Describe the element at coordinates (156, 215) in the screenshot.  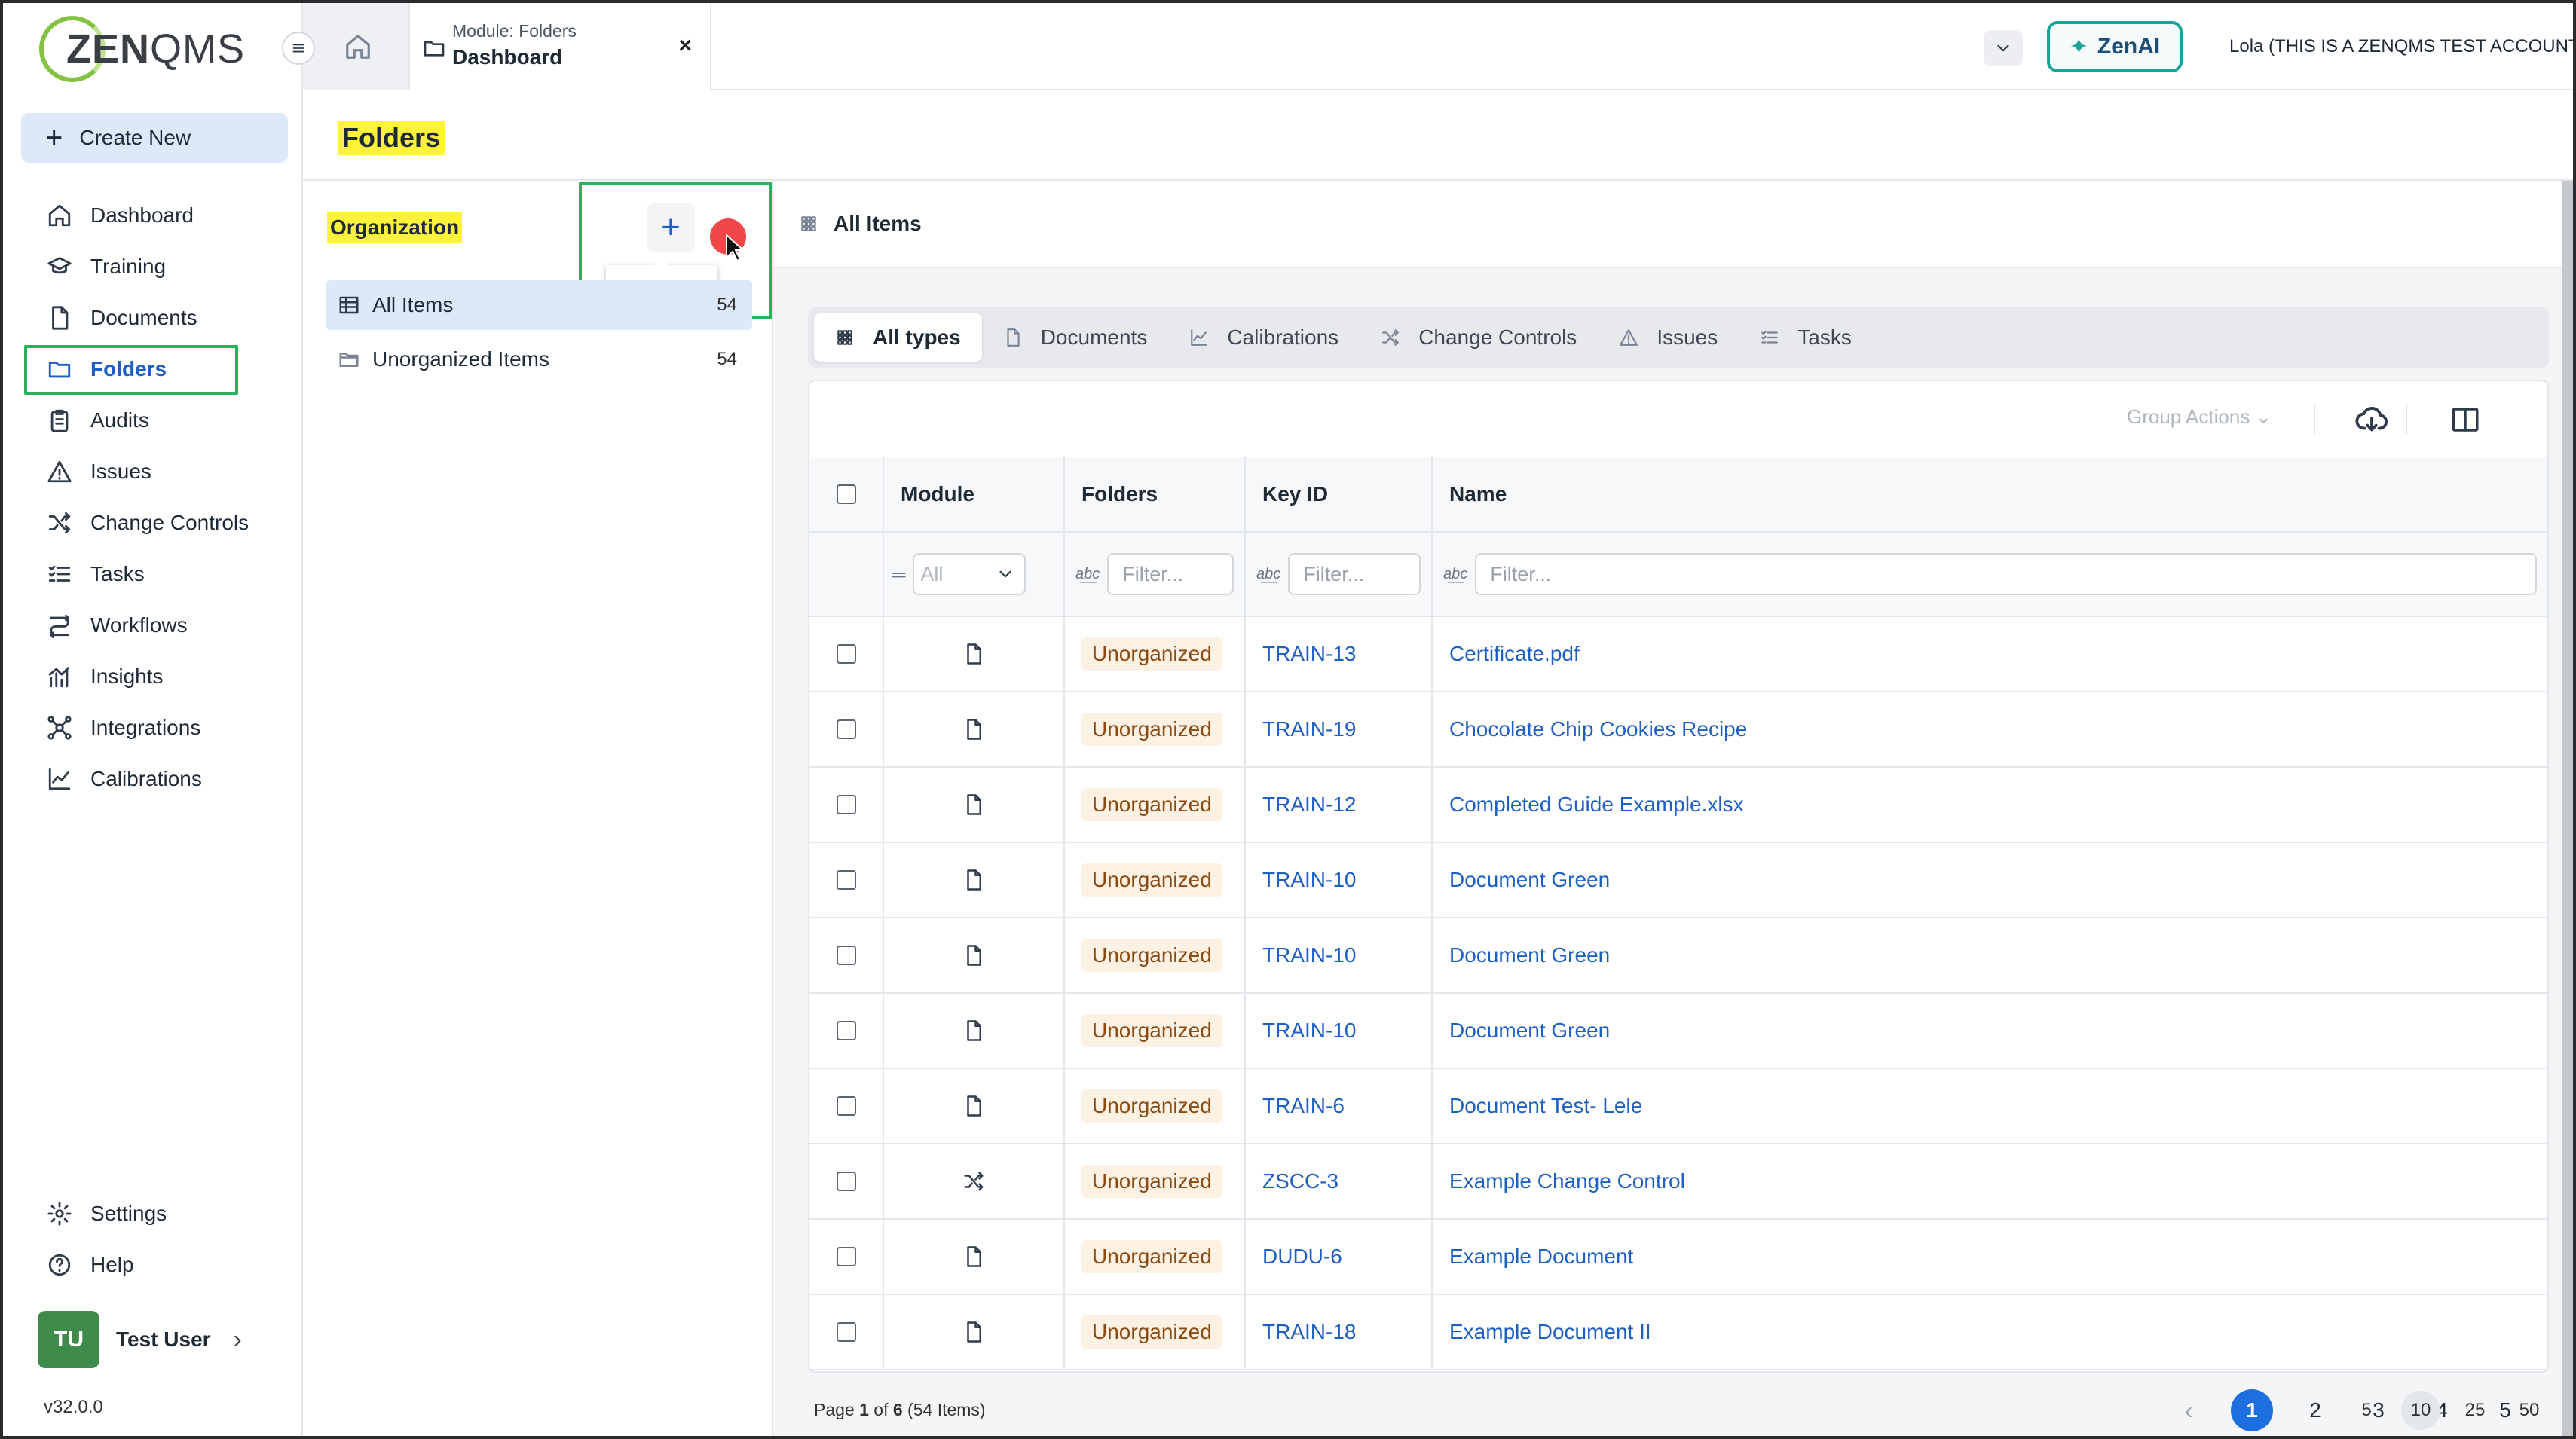
I see `sidebar-item-dashboard: Dashboard` at that location.